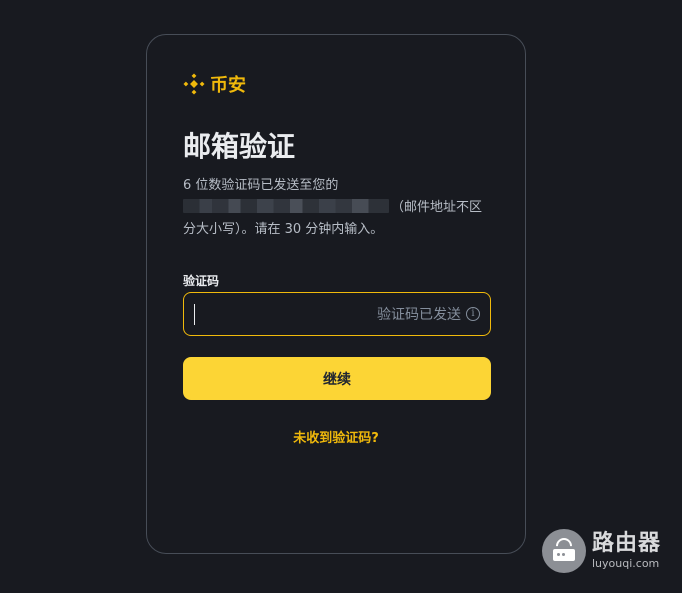 The image size is (682, 593). I want to click on info-icon: i, so click(473, 314).